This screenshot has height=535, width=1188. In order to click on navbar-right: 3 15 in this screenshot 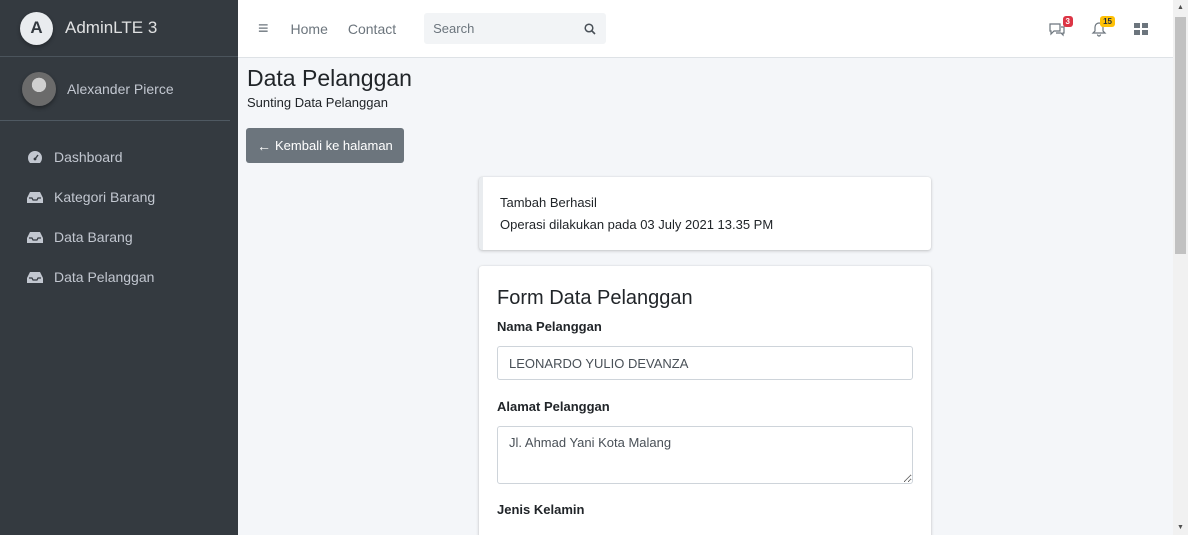, I will do `click(1088, 29)`.